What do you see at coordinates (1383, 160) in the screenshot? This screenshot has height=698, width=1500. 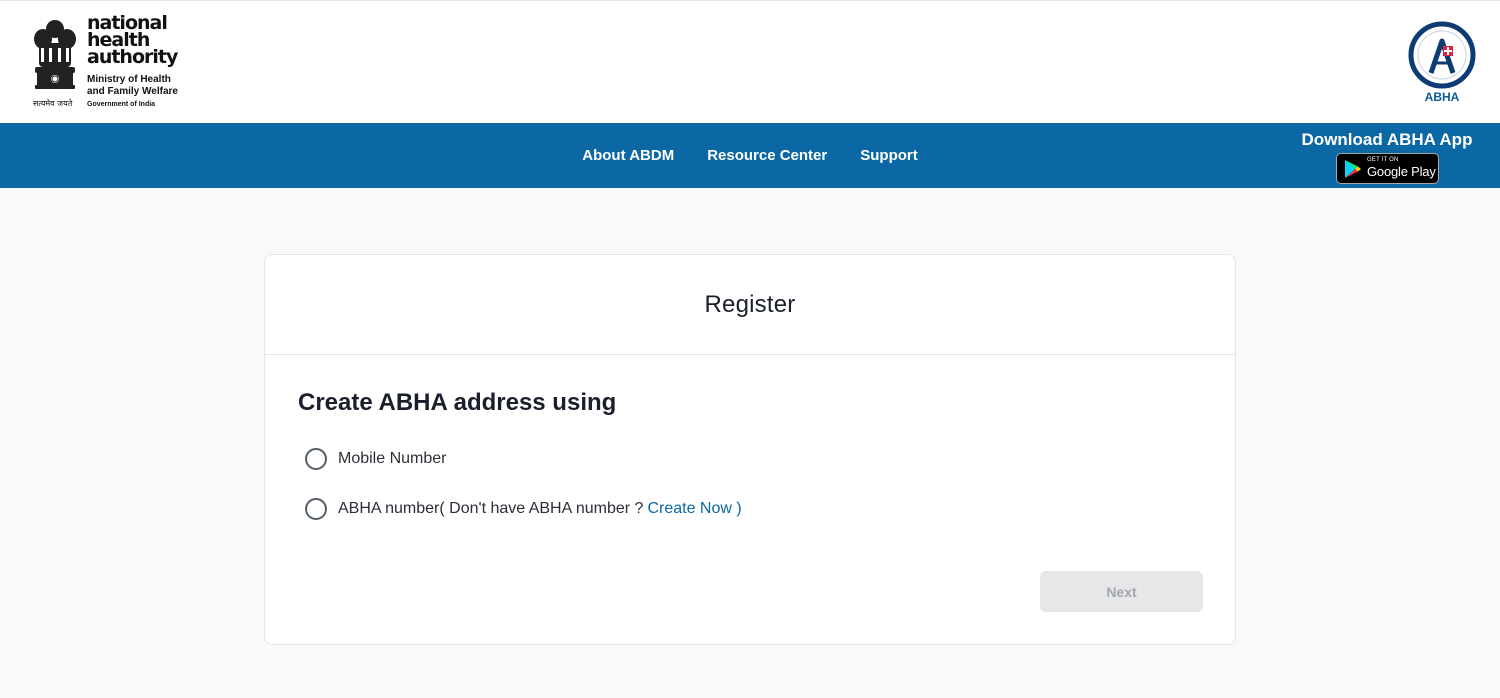 I see `google-play-small-text: GET IT ON` at bounding box center [1383, 160].